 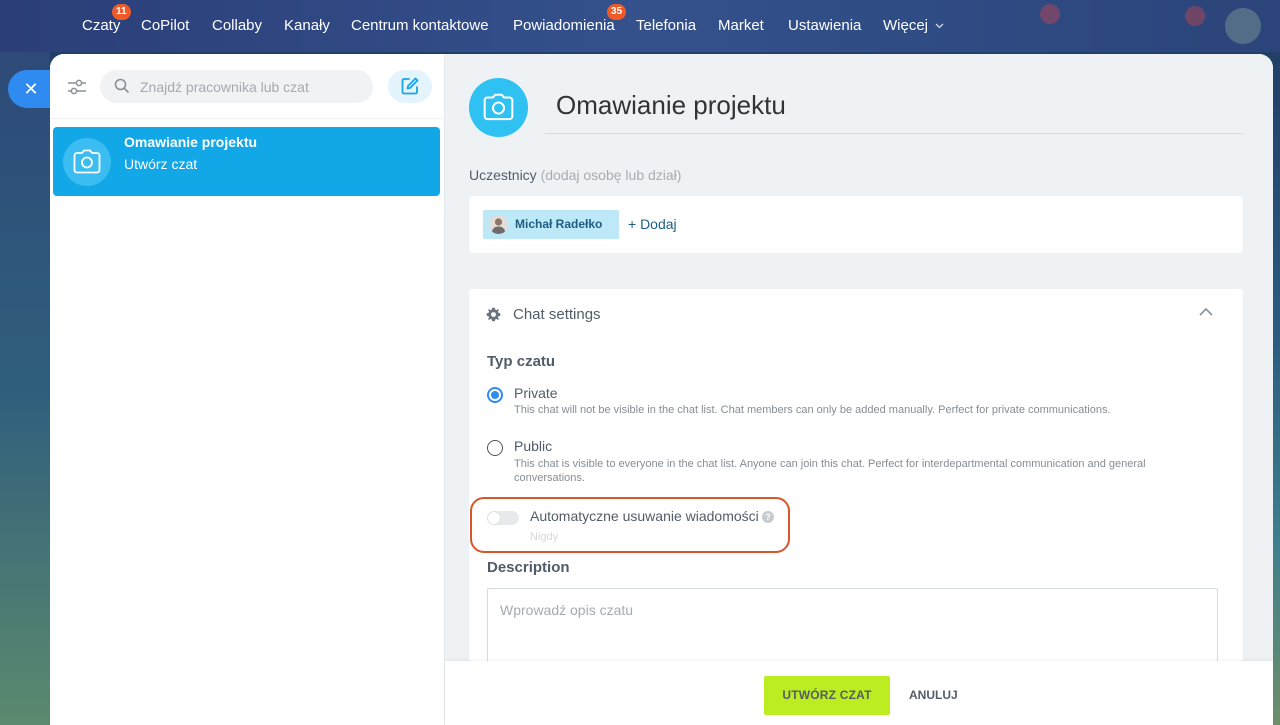 I want to click on description-input, so click(x=852, y=628).